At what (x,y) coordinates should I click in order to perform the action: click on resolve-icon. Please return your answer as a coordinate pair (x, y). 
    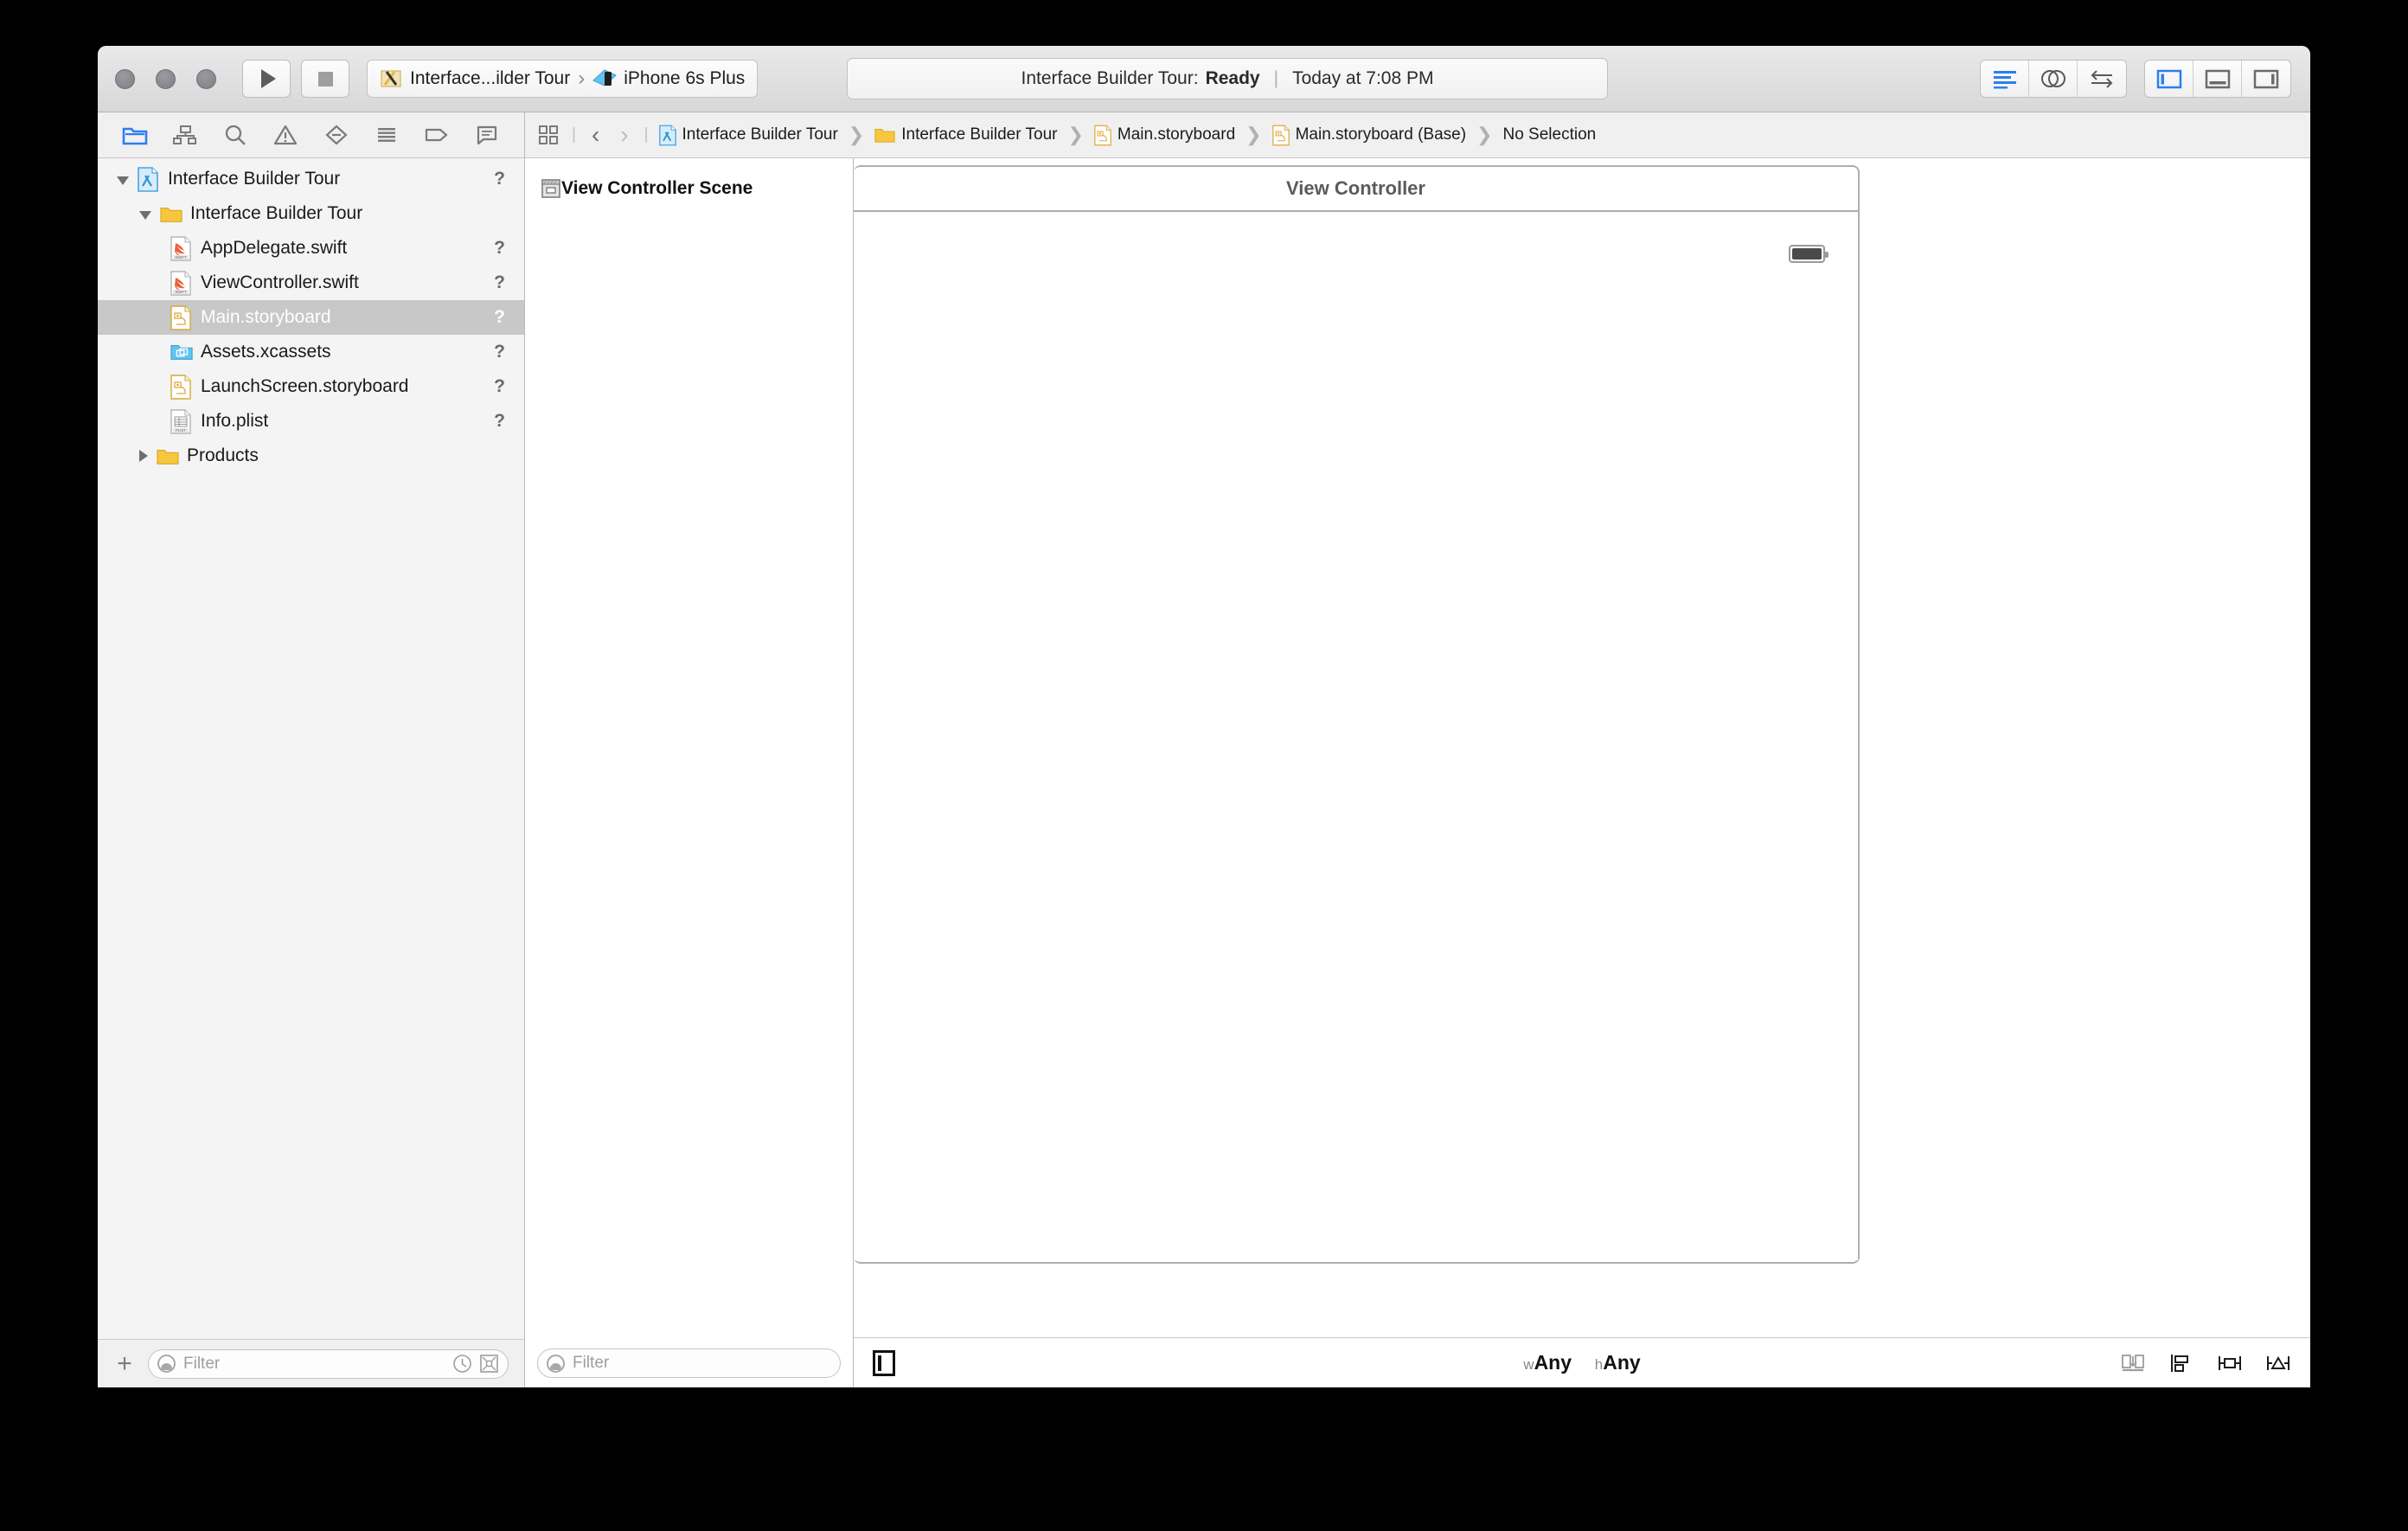
    Looking at the image, I should click on (2278, 1363).